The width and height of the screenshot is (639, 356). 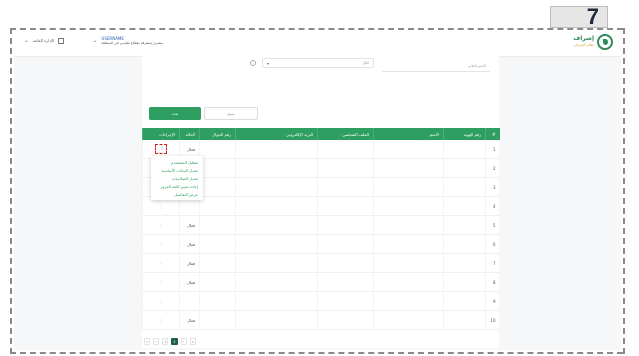 I want to click on table-row: 5 فعال ⋮, so click(x=321, y=225).